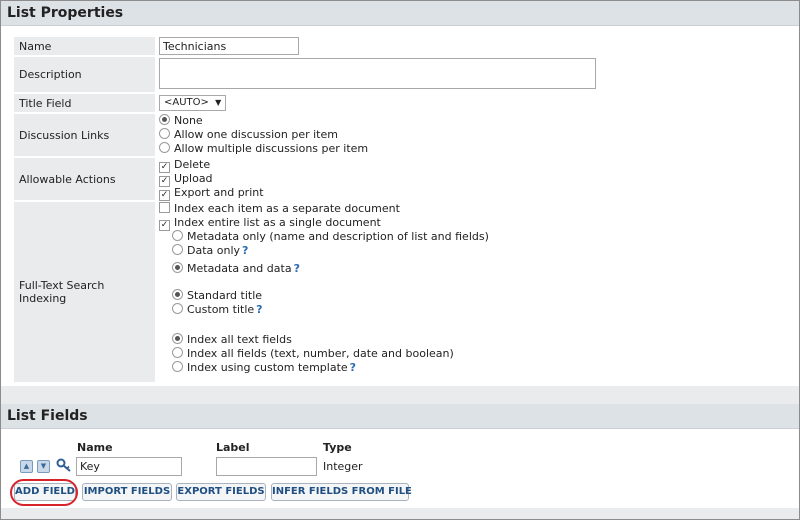  What do you see at coordinates (95, 447) in the screenshot?
I see `column-header-name: Name` at bounding box center [95, 447].